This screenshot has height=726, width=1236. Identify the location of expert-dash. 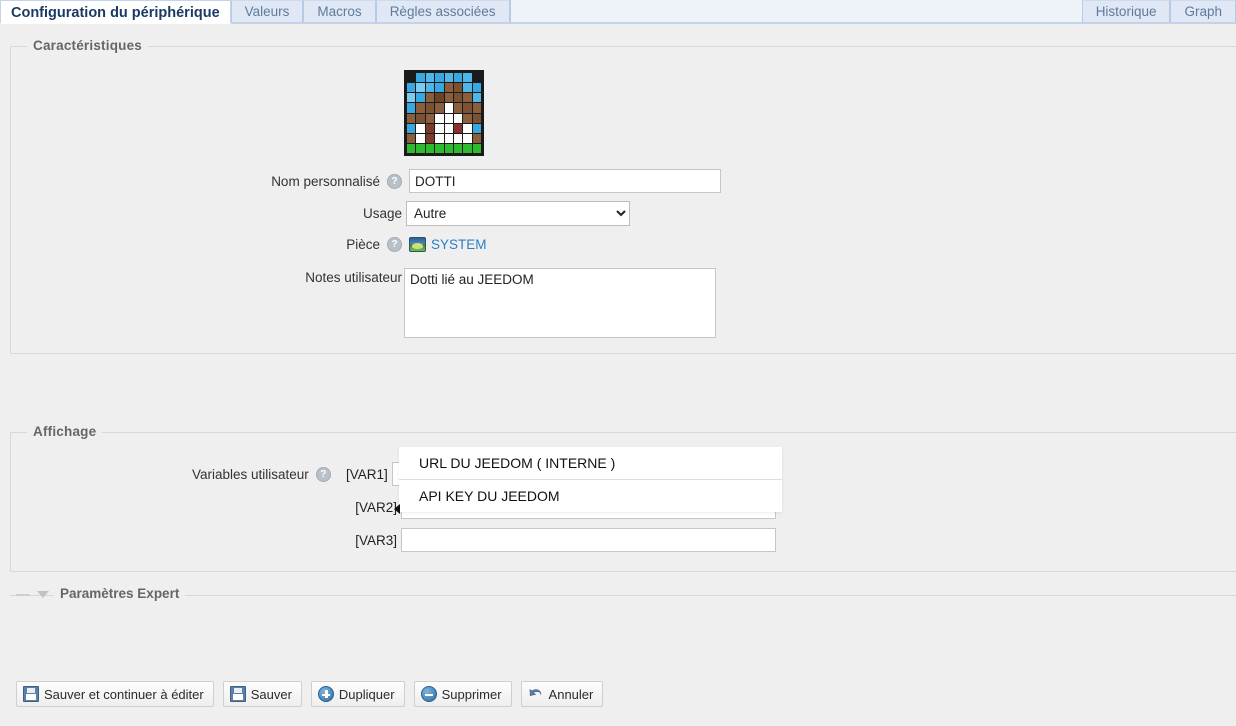
(23, 595).